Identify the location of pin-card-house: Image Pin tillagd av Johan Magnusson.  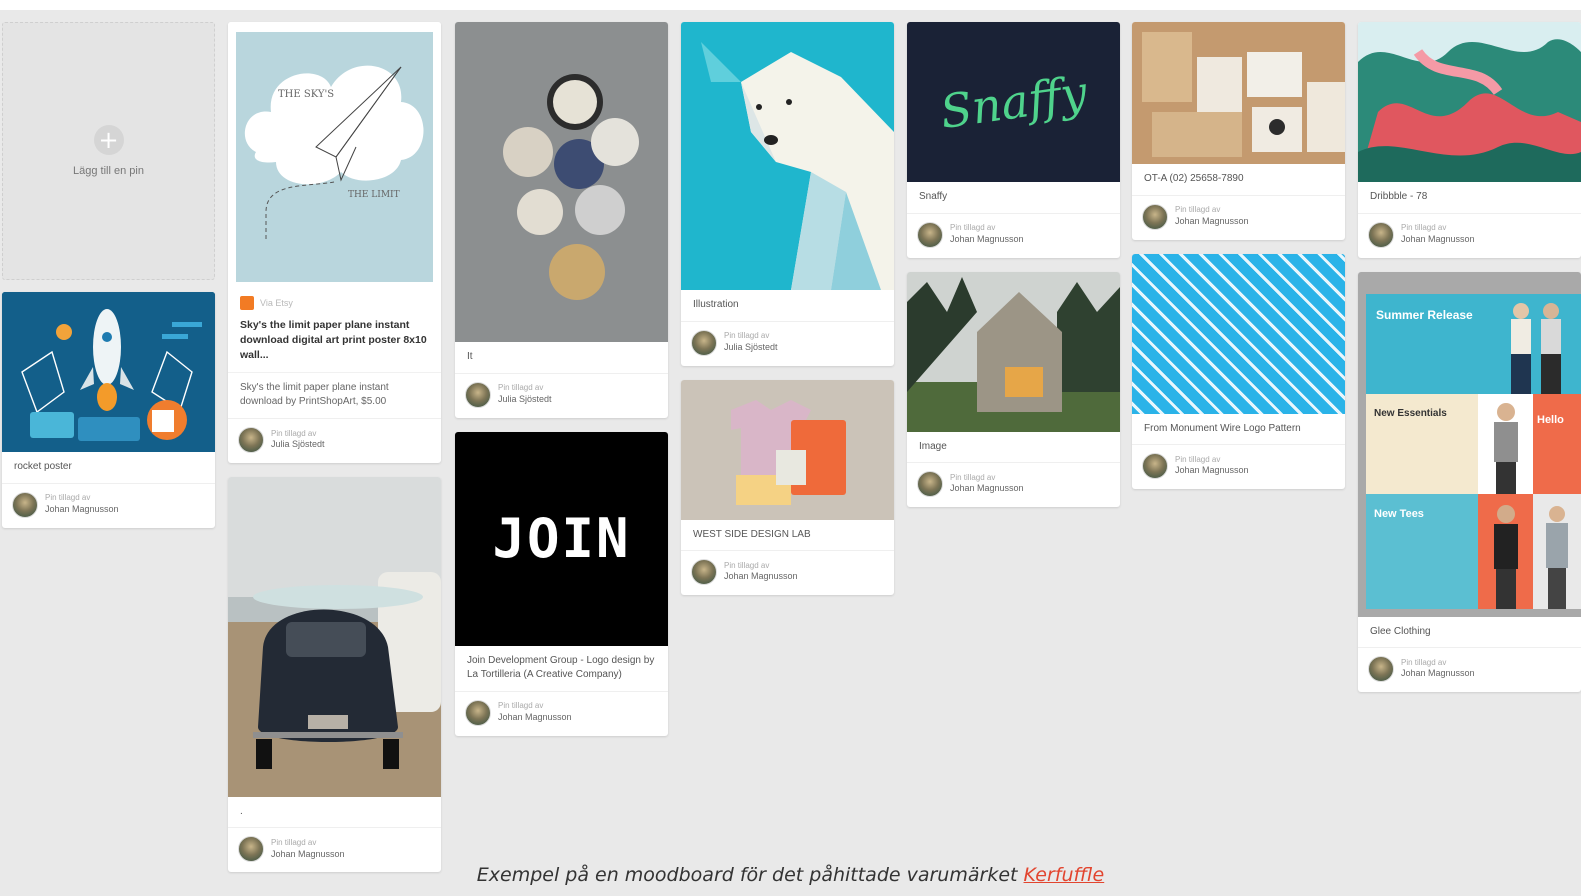
(1013, 389).